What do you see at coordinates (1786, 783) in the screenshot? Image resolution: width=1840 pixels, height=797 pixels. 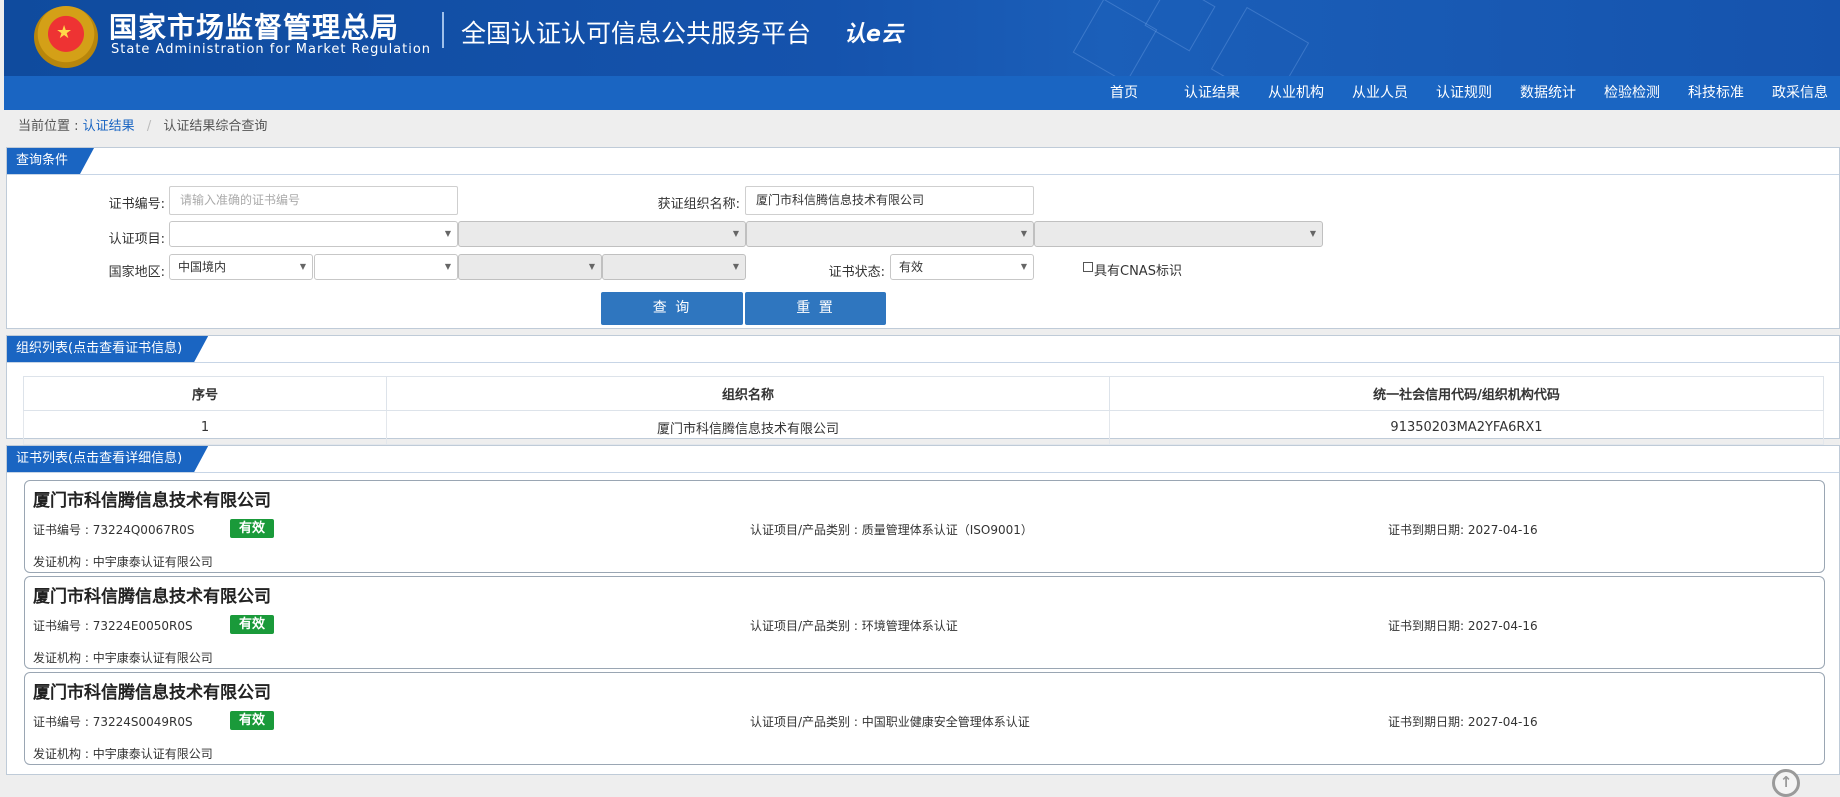 I see `arrow-up-circle-icon: ↑` at bounding box center [1786, 783].